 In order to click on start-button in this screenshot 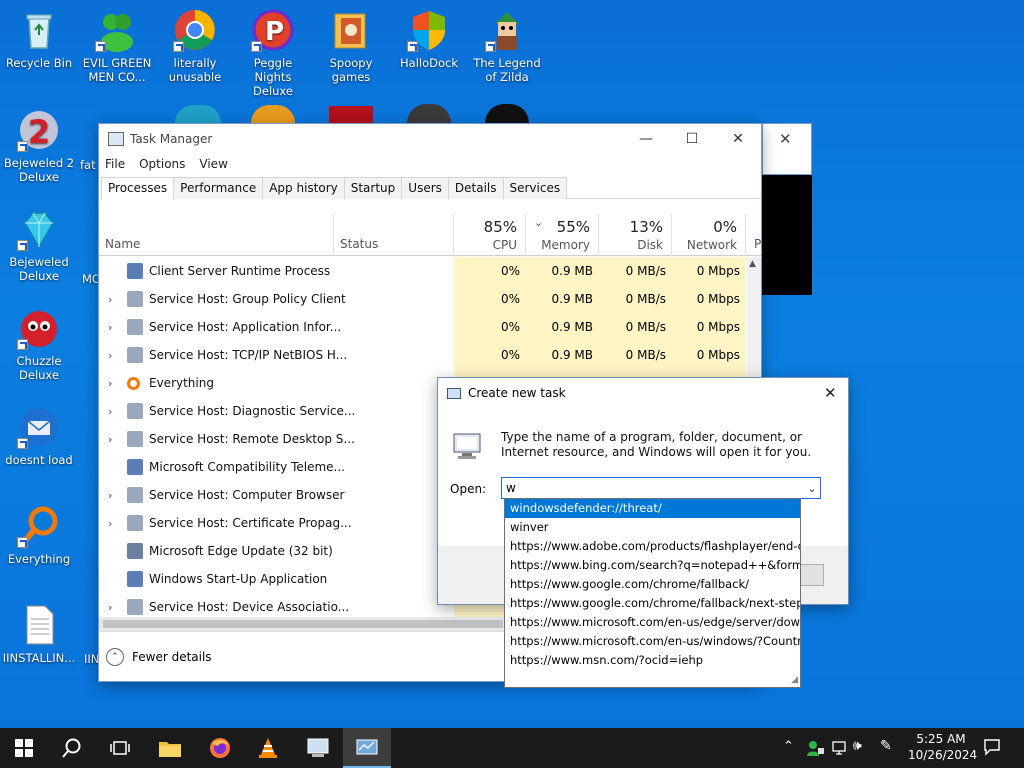, I will do `click(24, 748)`.